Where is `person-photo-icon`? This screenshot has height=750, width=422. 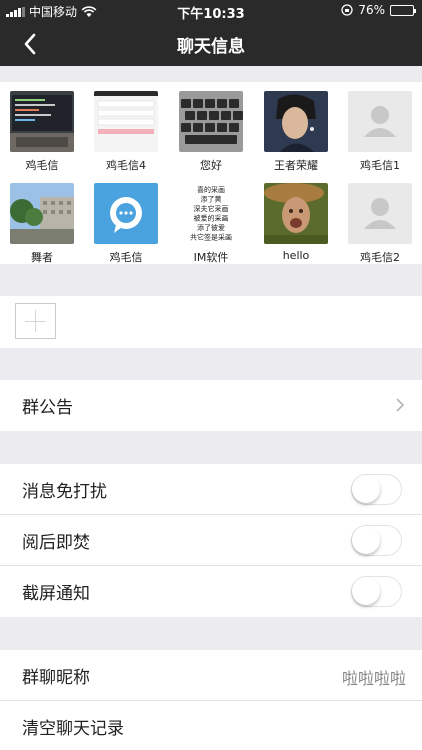
person-photo-icon is located at coordinates (296, 121).